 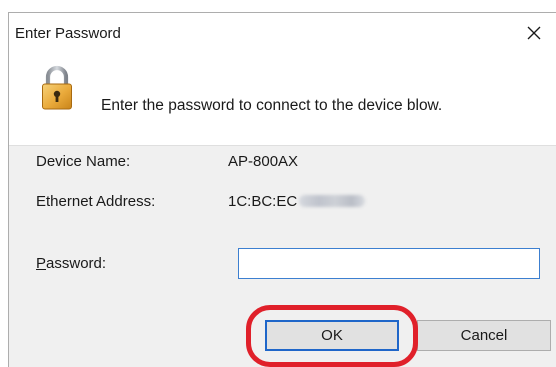 I want to click on cancel-button-label: Cancel, so click(x=484, y=335).